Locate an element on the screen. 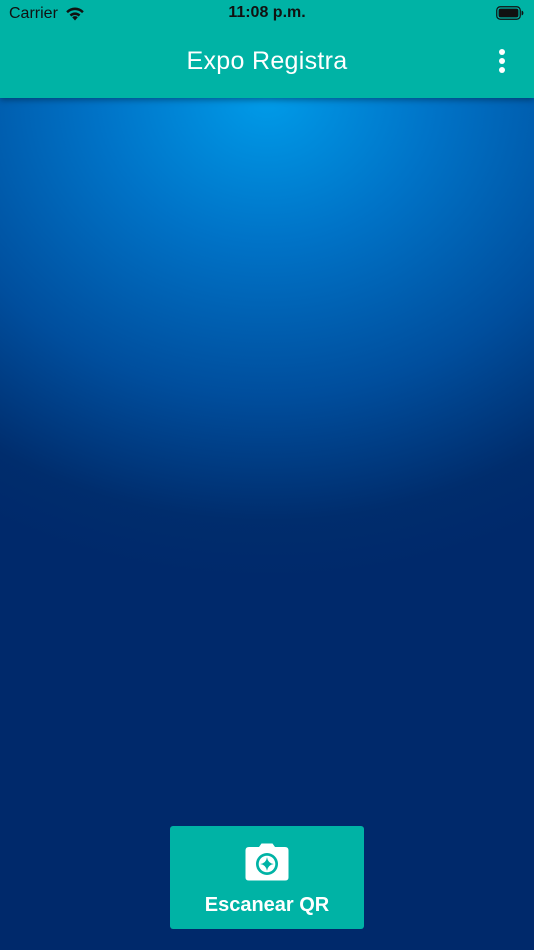 This screenshot has height=950, width=534. more-options-button is located at coordinates (502, 63).